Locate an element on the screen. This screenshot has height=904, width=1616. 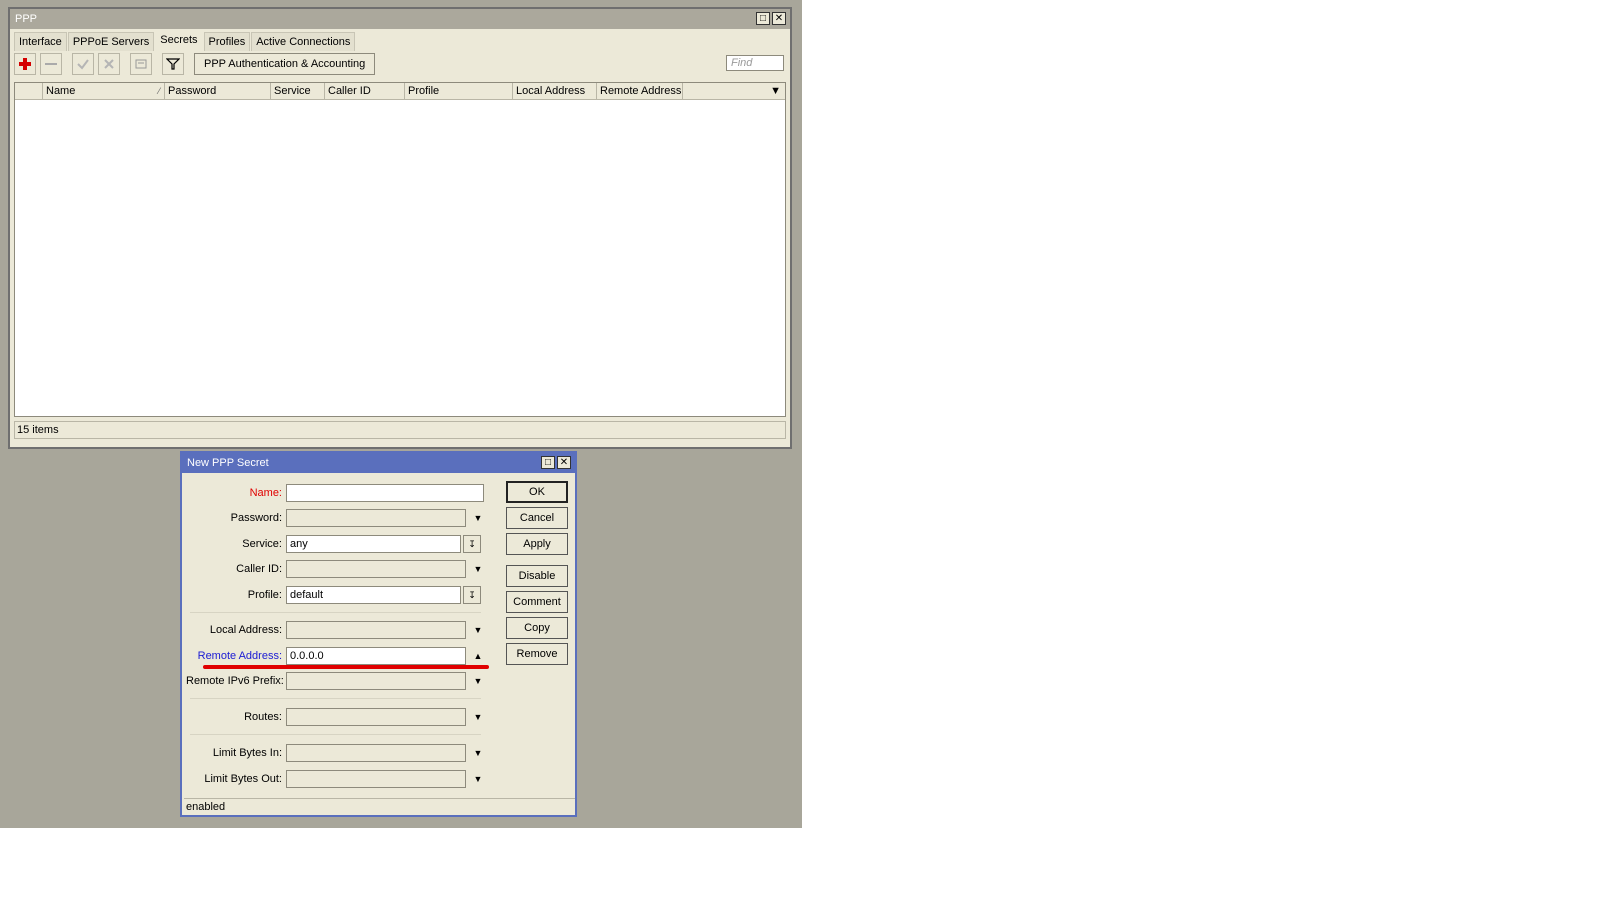
profile-select: default is located at coordinates (373, 595).